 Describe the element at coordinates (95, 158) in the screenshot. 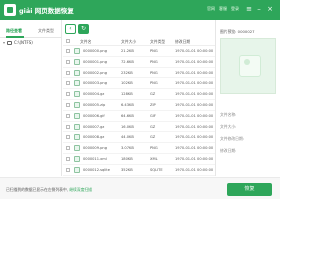

I see `cell-file-name: 0000011.xml` at that location.